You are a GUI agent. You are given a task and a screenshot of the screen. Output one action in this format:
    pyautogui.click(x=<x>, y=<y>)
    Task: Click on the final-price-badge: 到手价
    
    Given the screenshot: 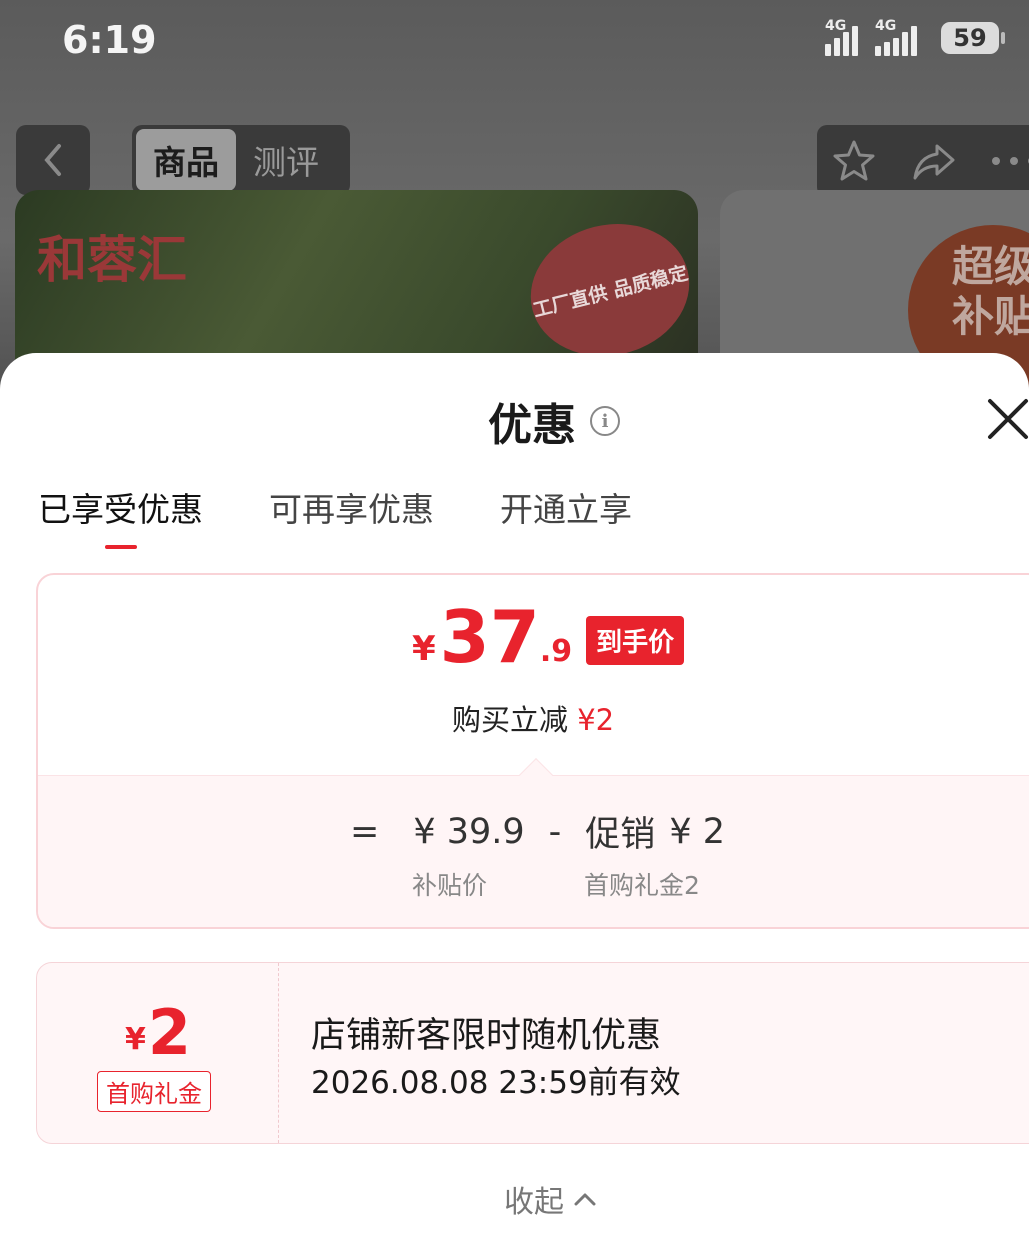 What is the action you would take?
    pyautogui.click(x=635, y=640)
    